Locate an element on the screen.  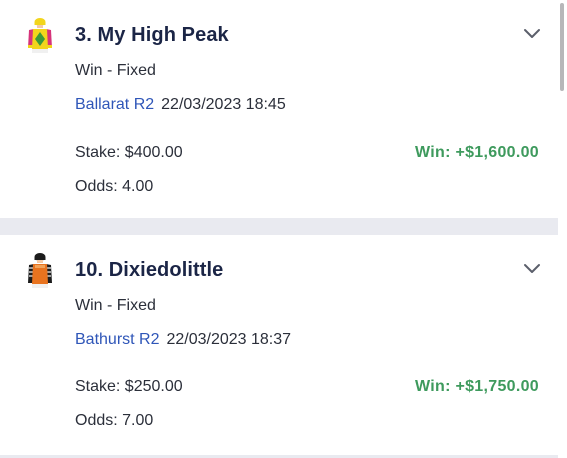
race-info: Bathurst R2 22/03/2023 18:37 is located at coordinates (183, 340).